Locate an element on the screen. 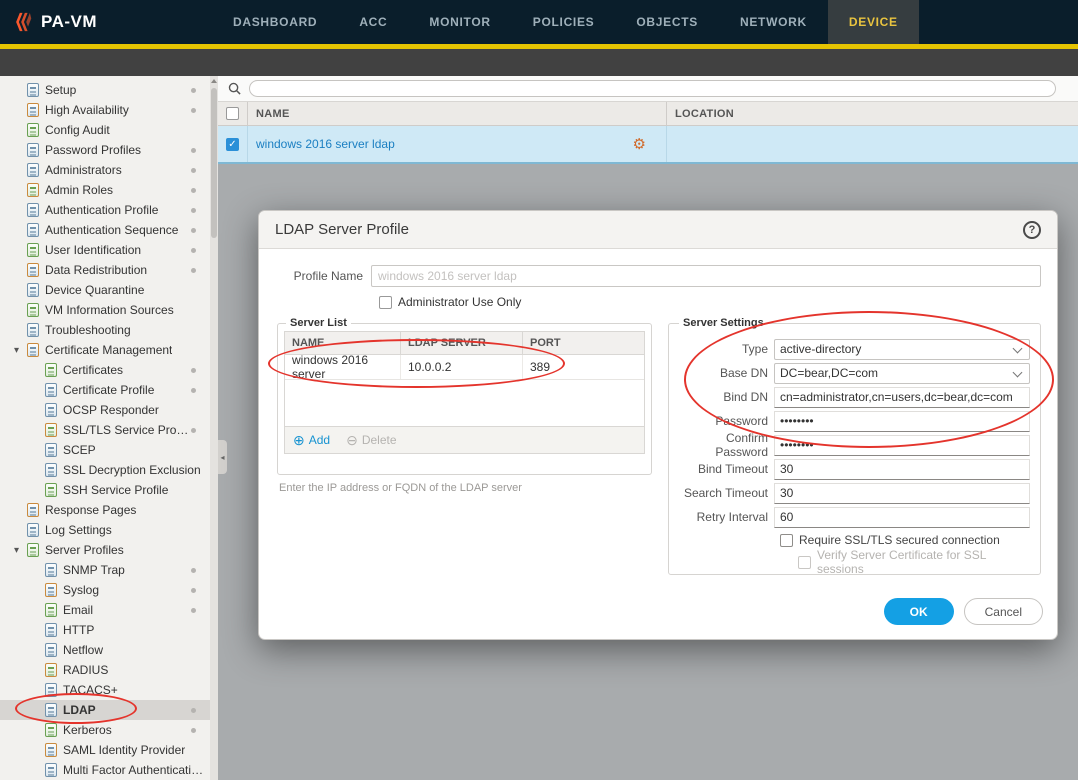 The width and height of the screenshot is (1078, 780). settings-field-row: Base DN DC=bear,DC=com is located at coordinates (854, 373).